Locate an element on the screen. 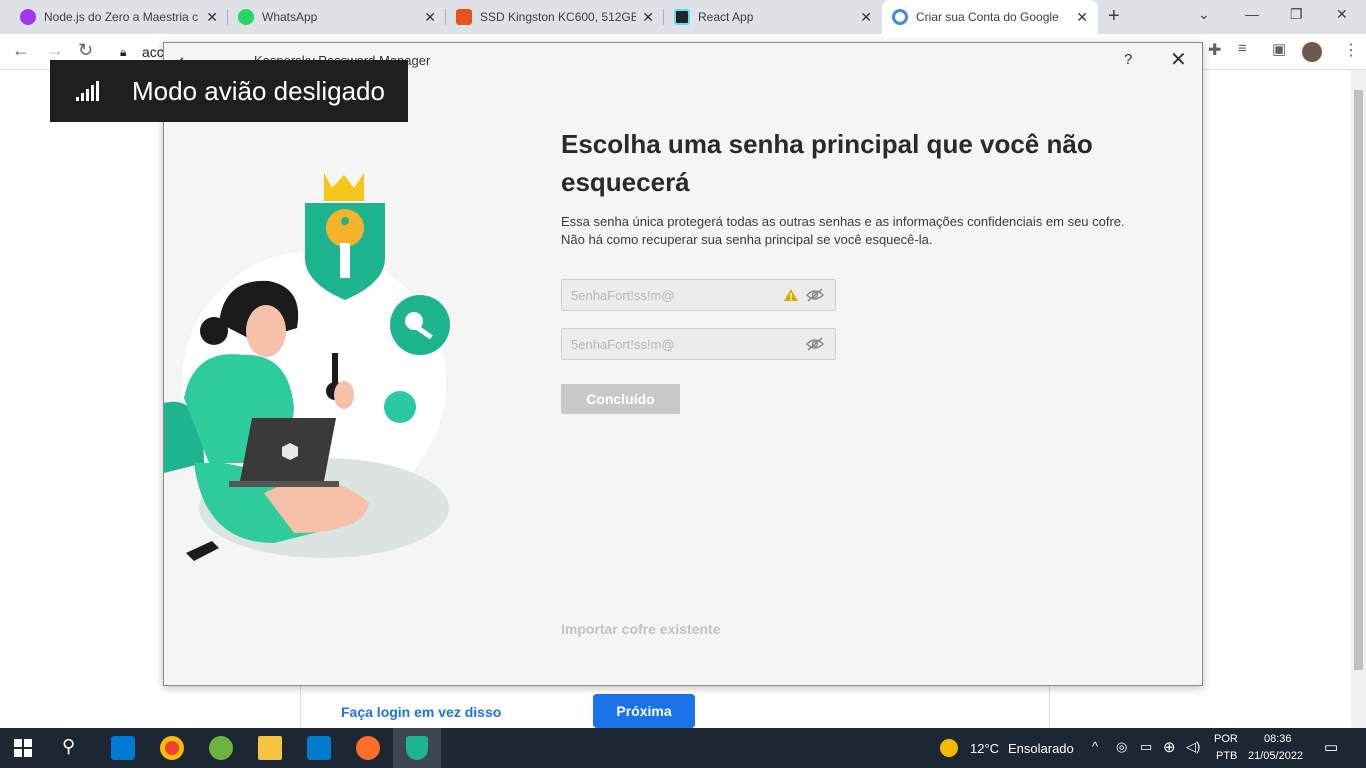 This screenshot has height=768, width=1366. reload-icon: ↻ is located at coordinates (85, 50).